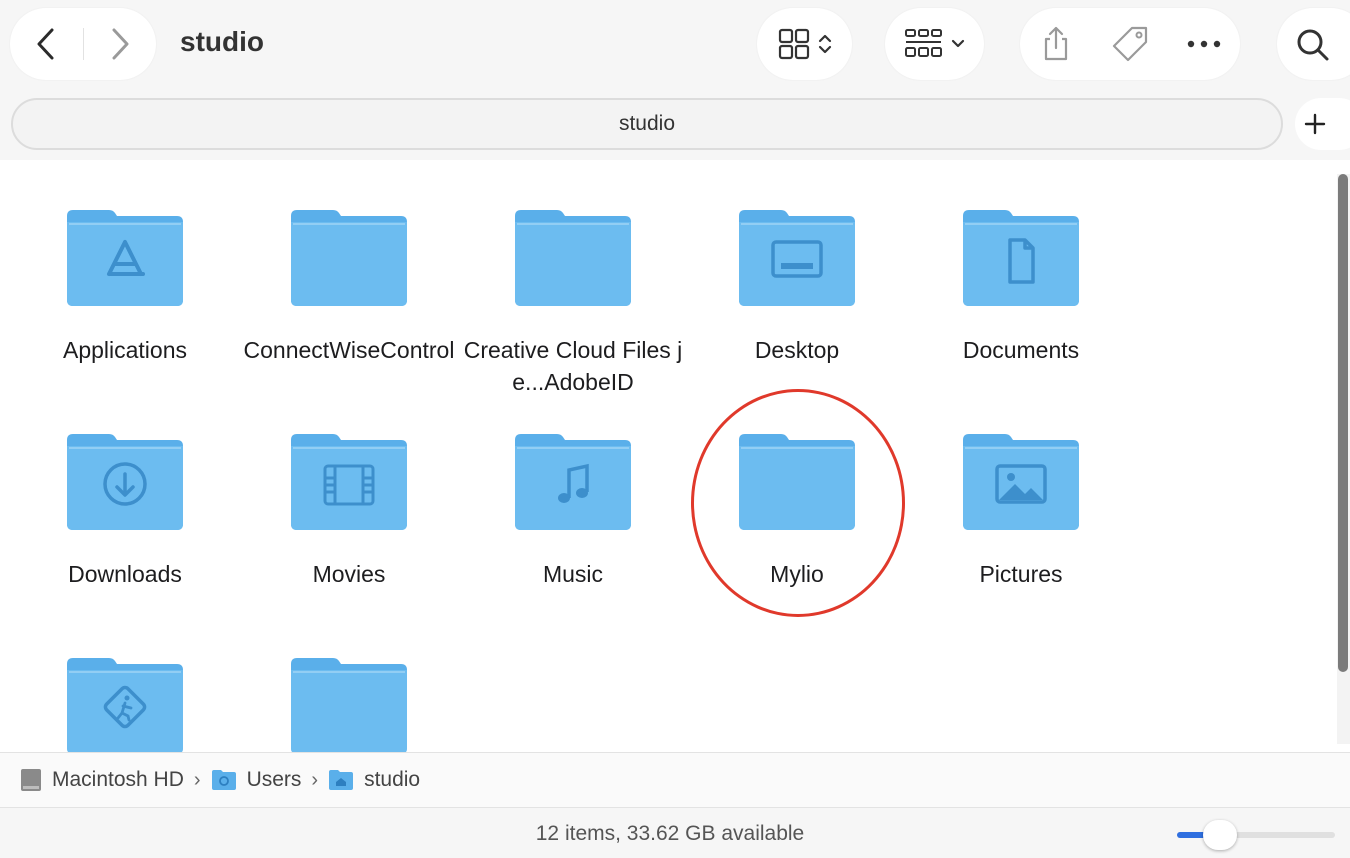 The image size is (1350, 858). I want to click on status-bar: 12 items, 33.62 GB available, so click(675, 833).